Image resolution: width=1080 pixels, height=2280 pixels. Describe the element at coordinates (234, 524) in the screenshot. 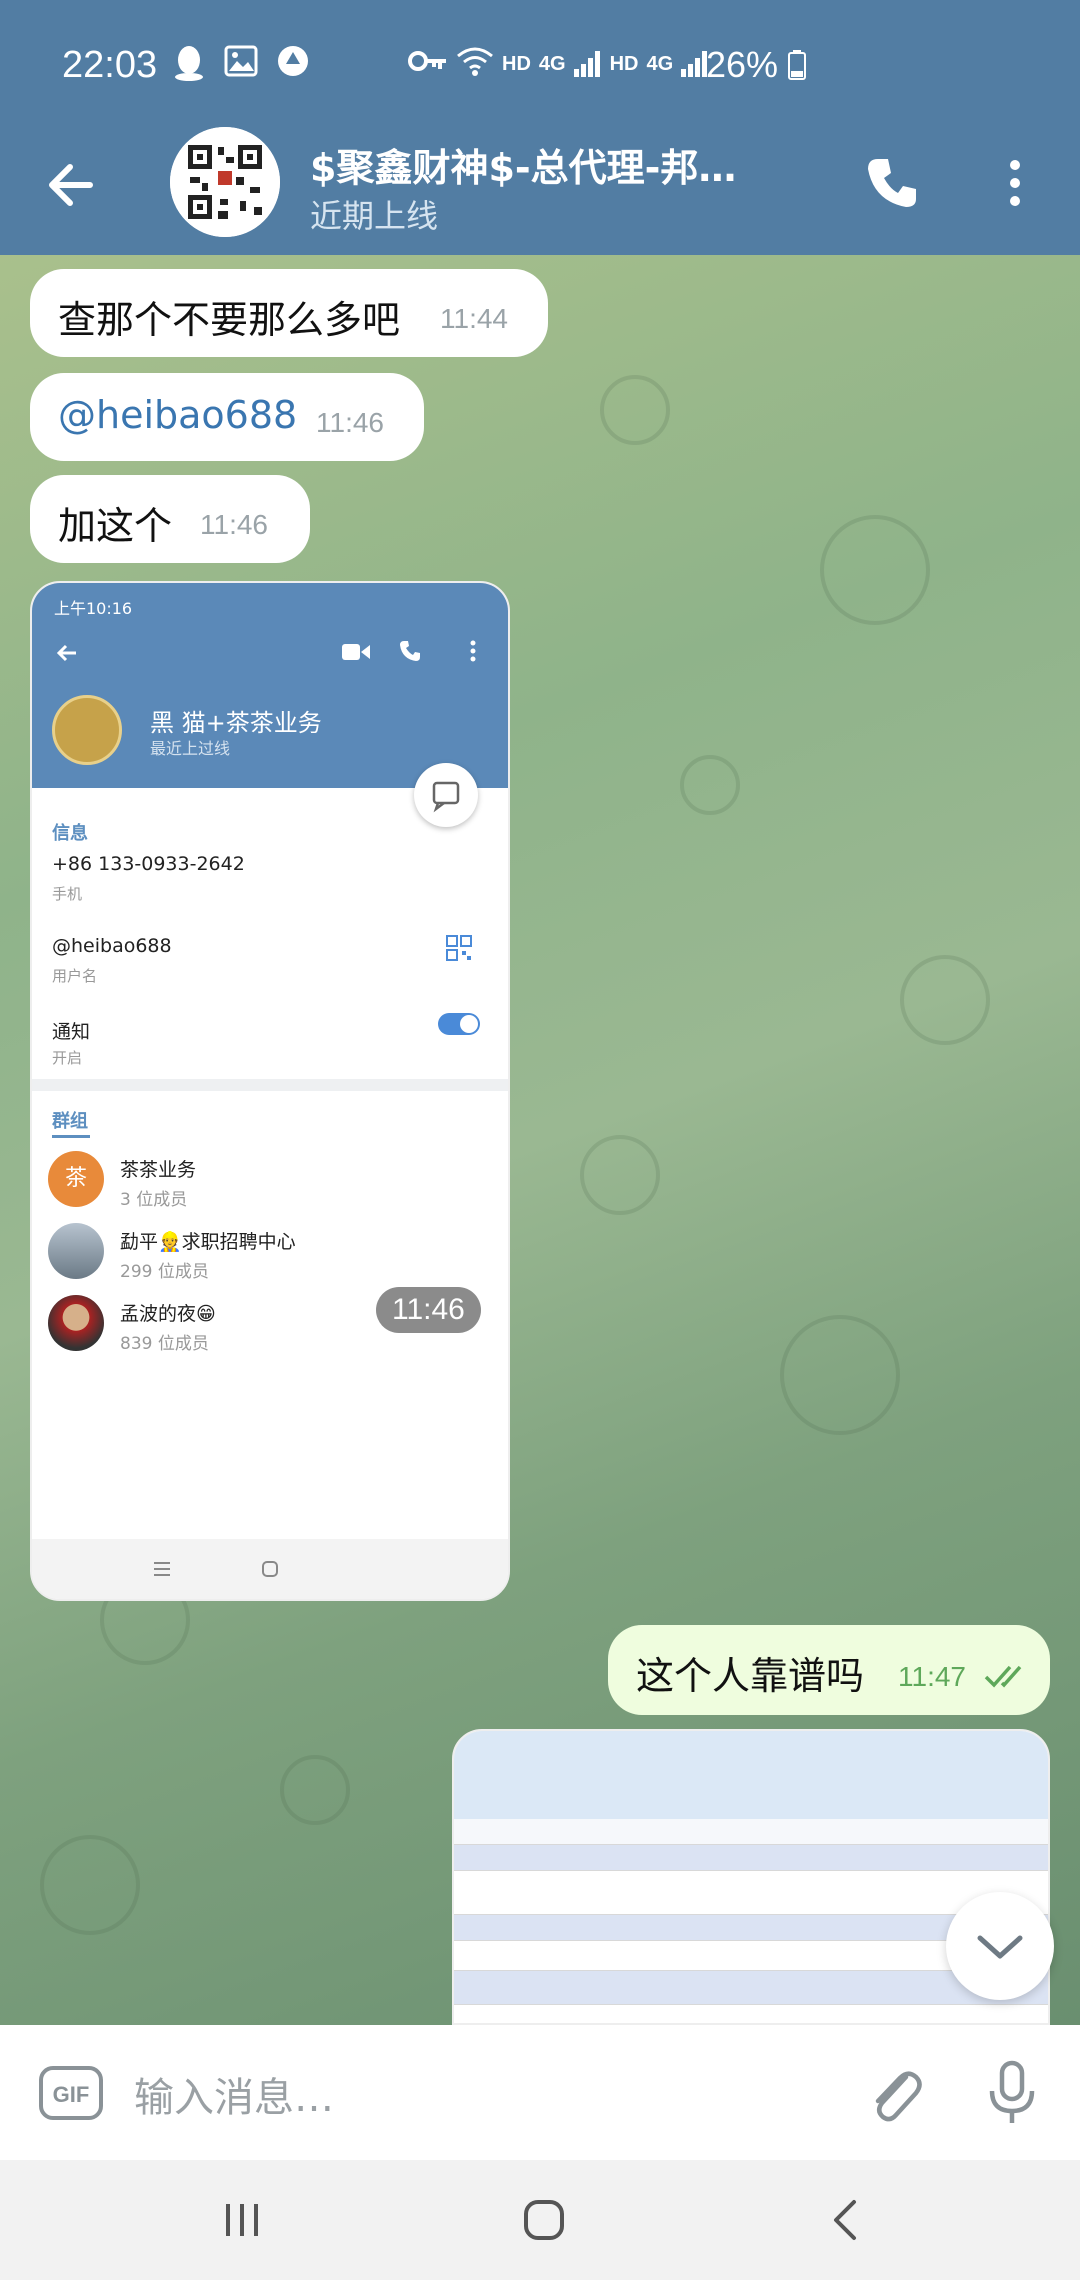

I see `message-time: 11:46` at that location.